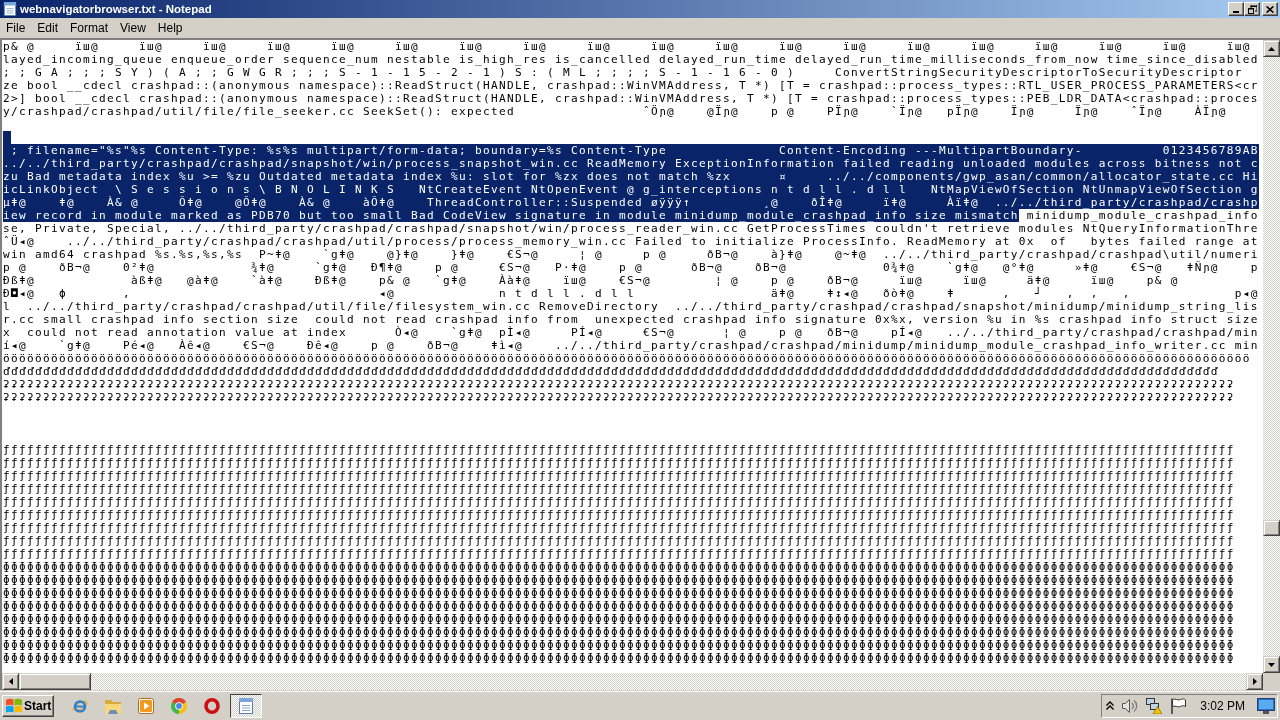 This screenshot has width=1280, height=720. I want to click on taskbar-window-button, so click(246, 705).